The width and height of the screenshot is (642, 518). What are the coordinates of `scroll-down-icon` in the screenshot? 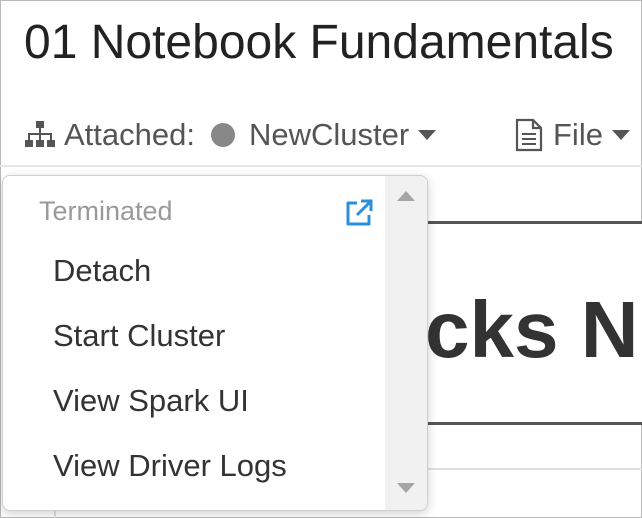 It's located at (406, 488).